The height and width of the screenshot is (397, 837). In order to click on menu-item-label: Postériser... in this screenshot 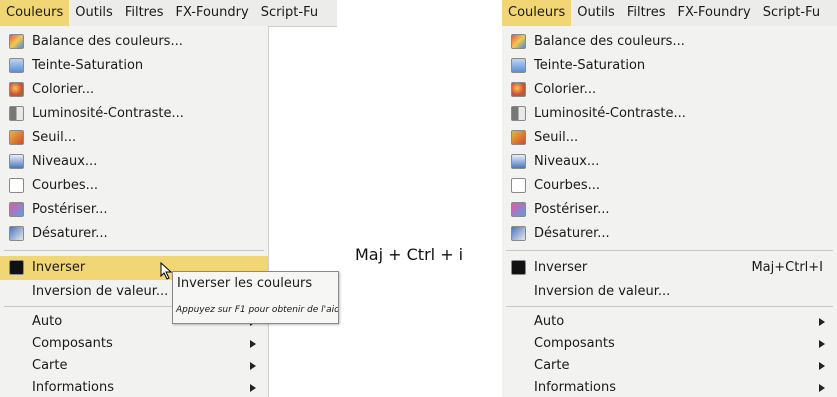, I will do `click(70, 209)`.